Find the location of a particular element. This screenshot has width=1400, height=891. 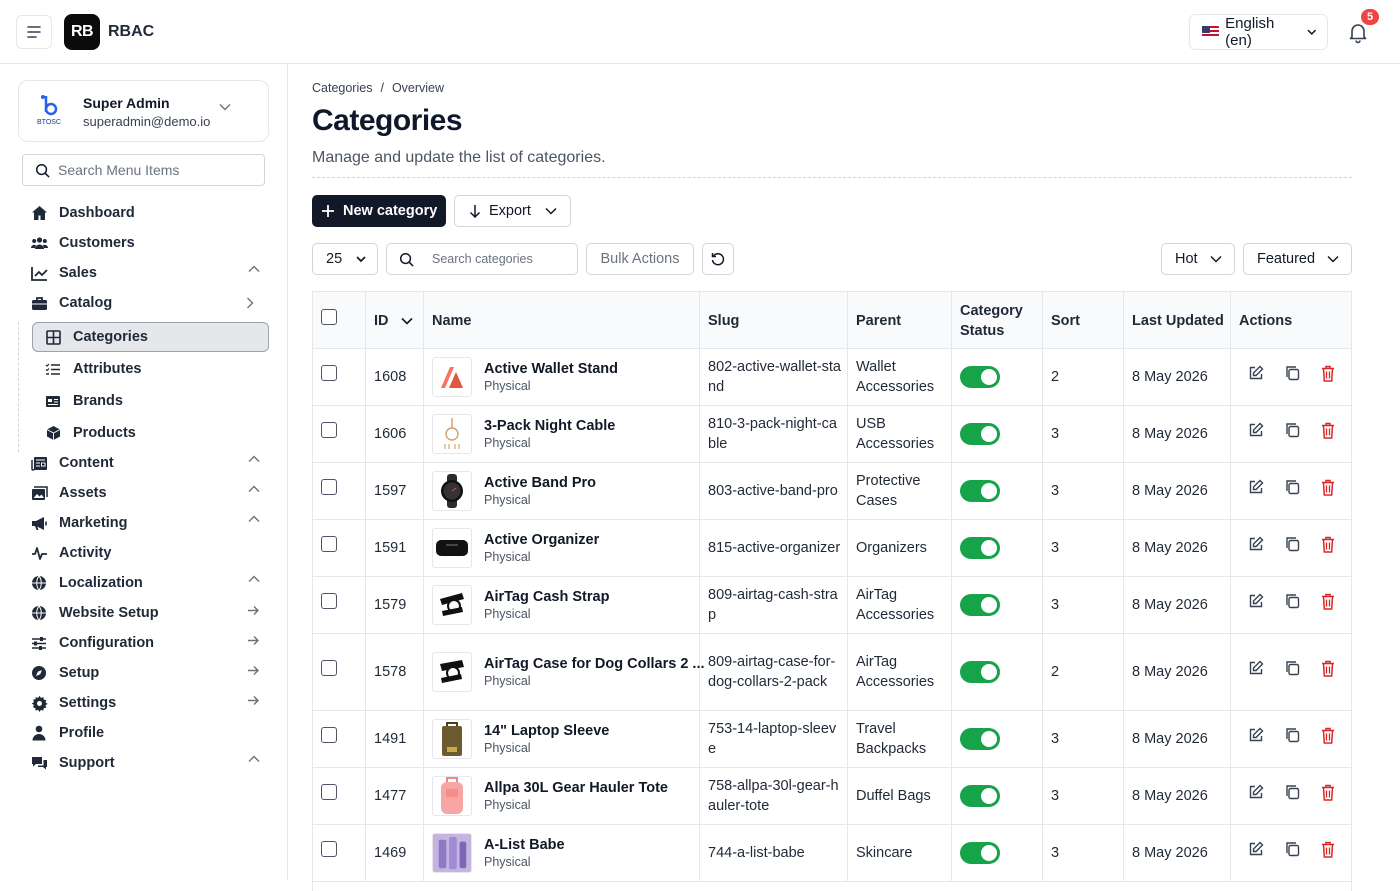

column-sort: Sort is located at coordinates (1083, 320).